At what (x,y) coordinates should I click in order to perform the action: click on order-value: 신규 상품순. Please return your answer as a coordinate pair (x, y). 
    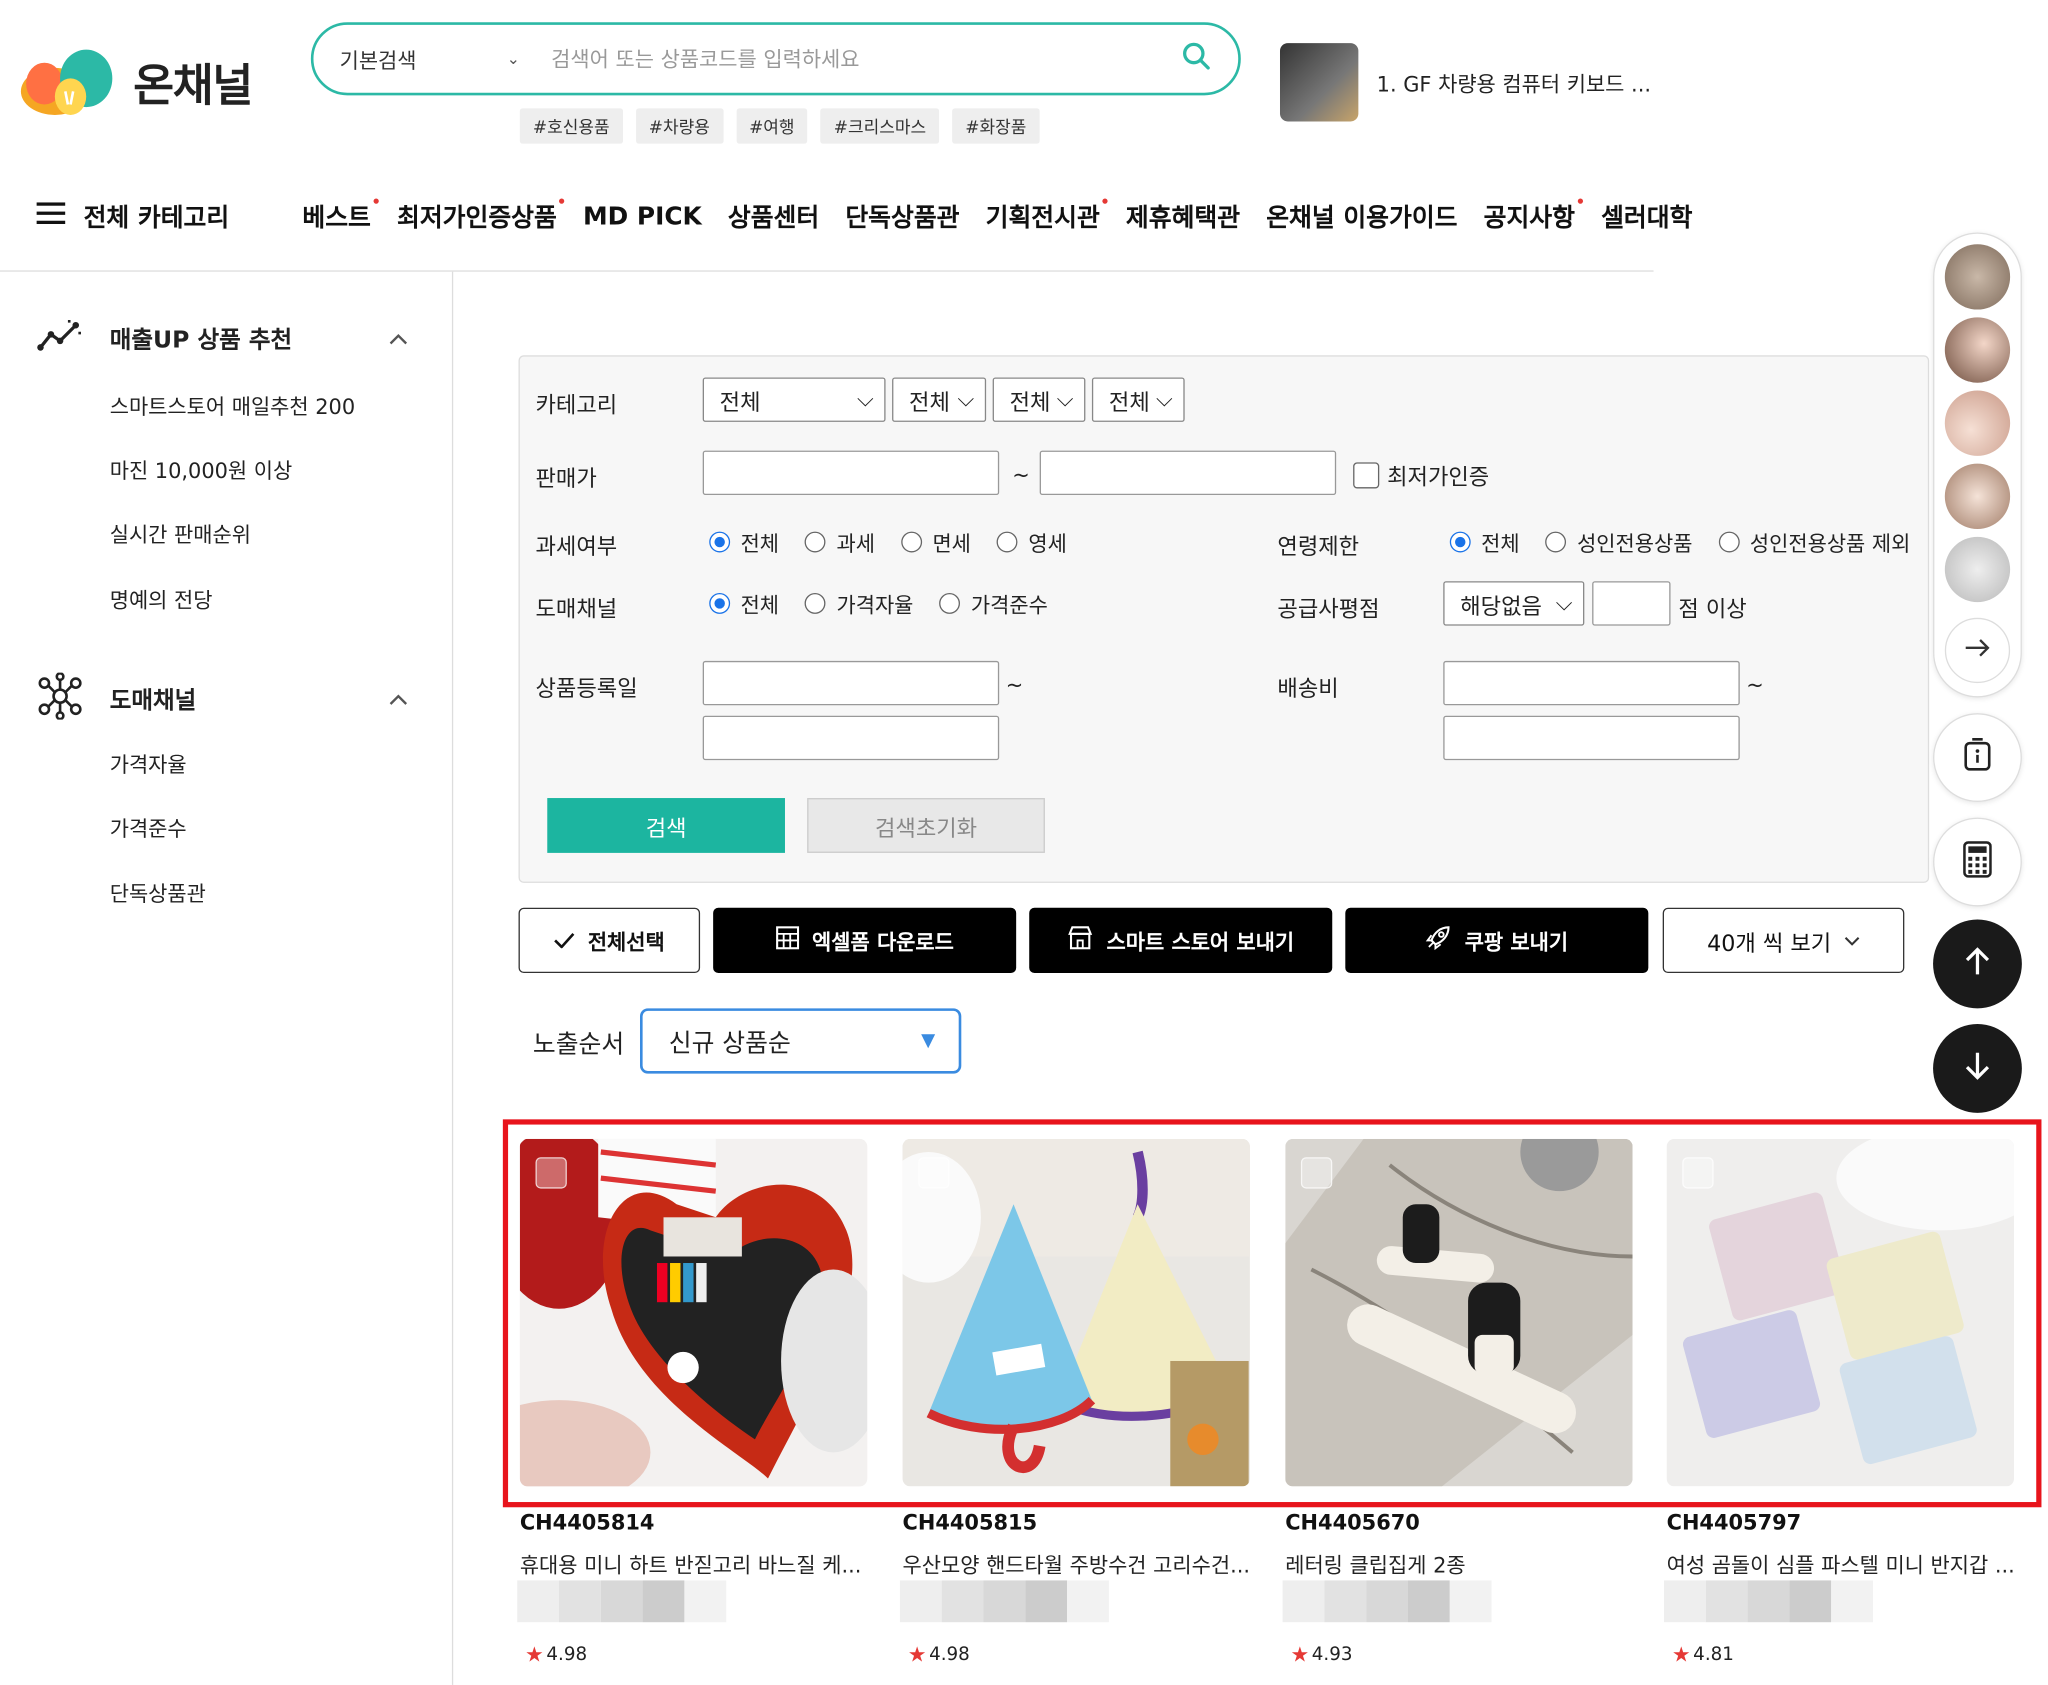
    Looking at the image, I should click on (729, 1043).